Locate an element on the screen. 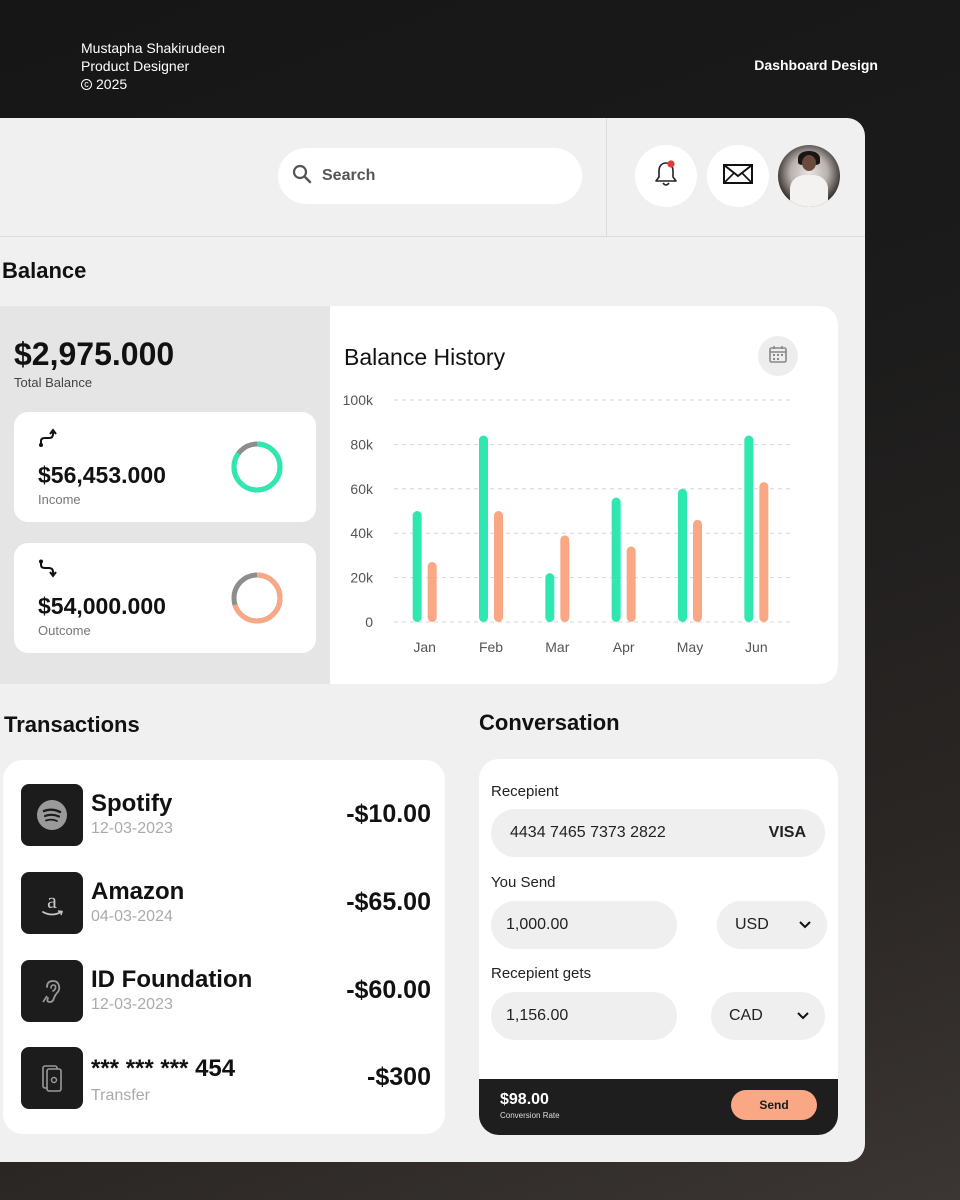  outcome-ring is located at coordinates (257, 598).